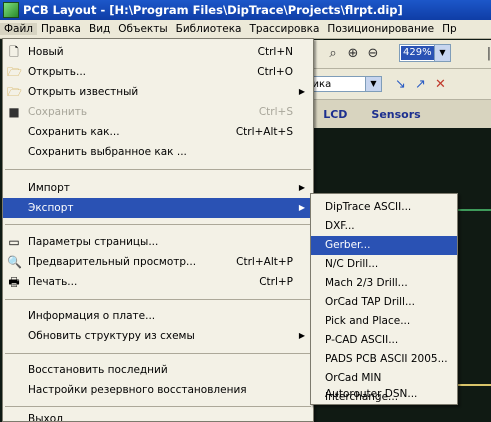 The height and width of the screenshot is (422, 491). Describe the element at coordinates (158, 92) in the screenshot. I see `menu-item-open-known: 🗁 Открыть известный ▶` at that location.